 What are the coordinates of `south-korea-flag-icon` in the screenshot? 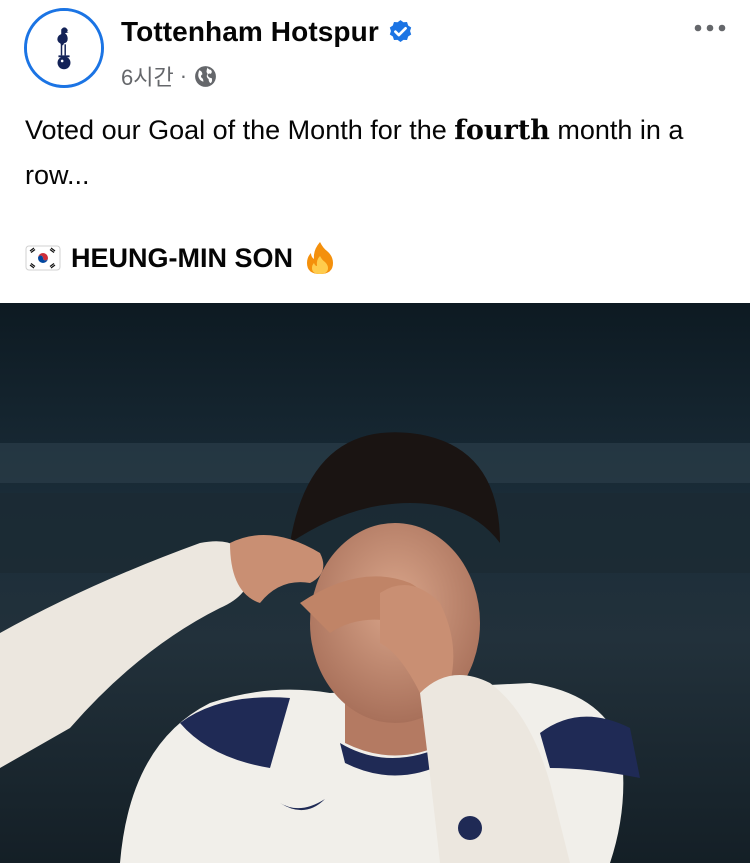 It's located at (43, 258).